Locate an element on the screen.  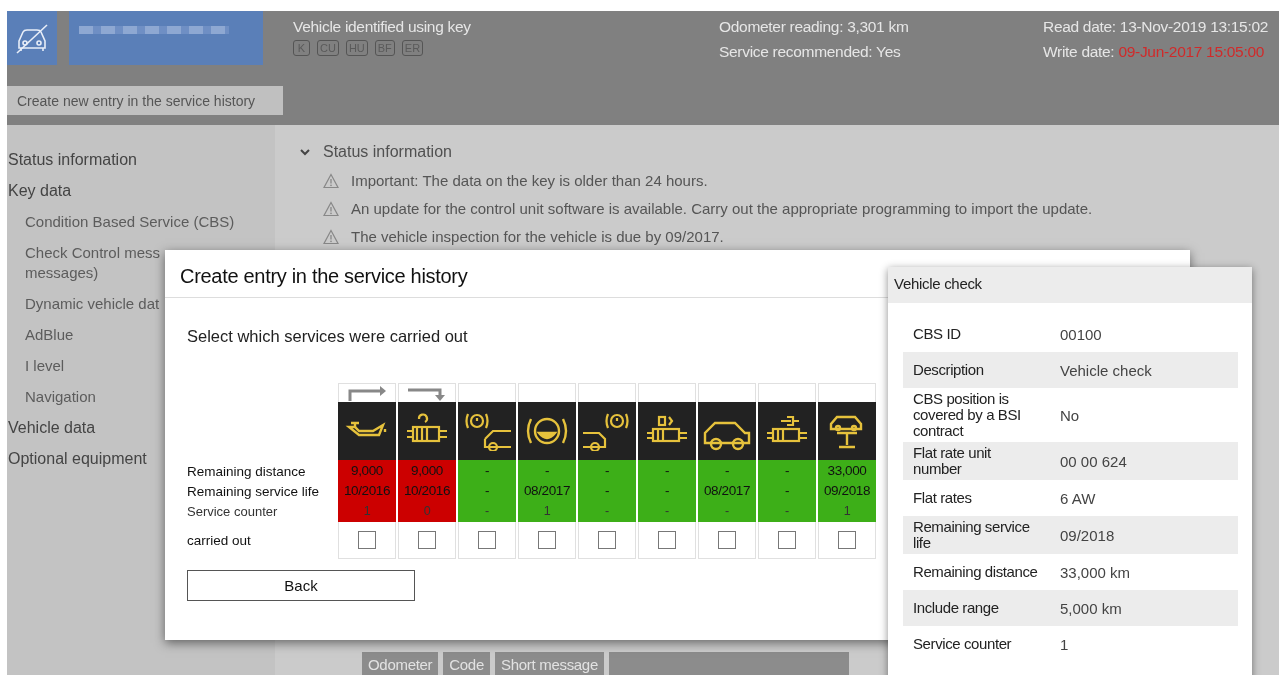
sidebar-subitem: Check Control mess messages) is located at coordinates (93, 263).